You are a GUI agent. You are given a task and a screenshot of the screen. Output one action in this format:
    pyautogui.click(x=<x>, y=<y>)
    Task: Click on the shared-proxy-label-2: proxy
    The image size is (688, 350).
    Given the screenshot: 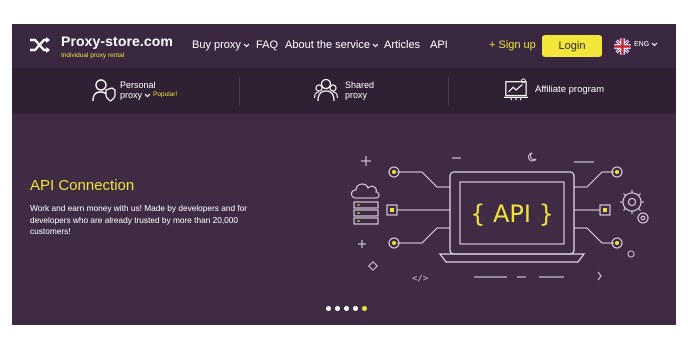 What is the action you would take?
    pyautogui.click(x=356, y=95)
    